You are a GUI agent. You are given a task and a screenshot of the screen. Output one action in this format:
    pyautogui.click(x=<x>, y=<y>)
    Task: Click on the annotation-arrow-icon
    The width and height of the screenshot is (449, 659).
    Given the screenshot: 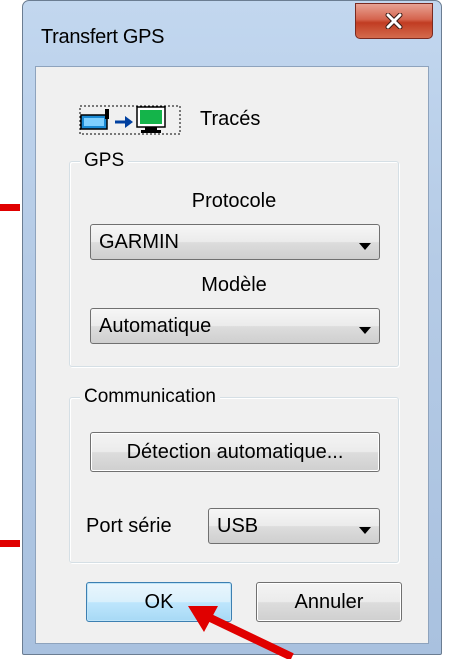 What is the action you would take?
    pyautogui.click(x=241, y=632)
    